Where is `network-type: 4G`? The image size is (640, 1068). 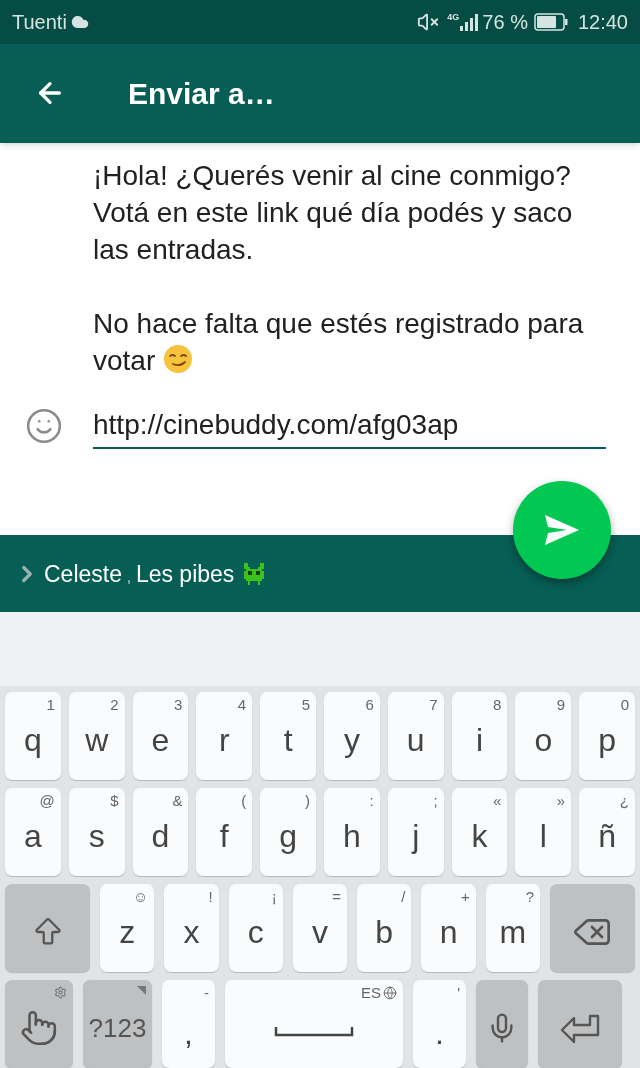 network-type: 4G is located at coordinates (453, 17).